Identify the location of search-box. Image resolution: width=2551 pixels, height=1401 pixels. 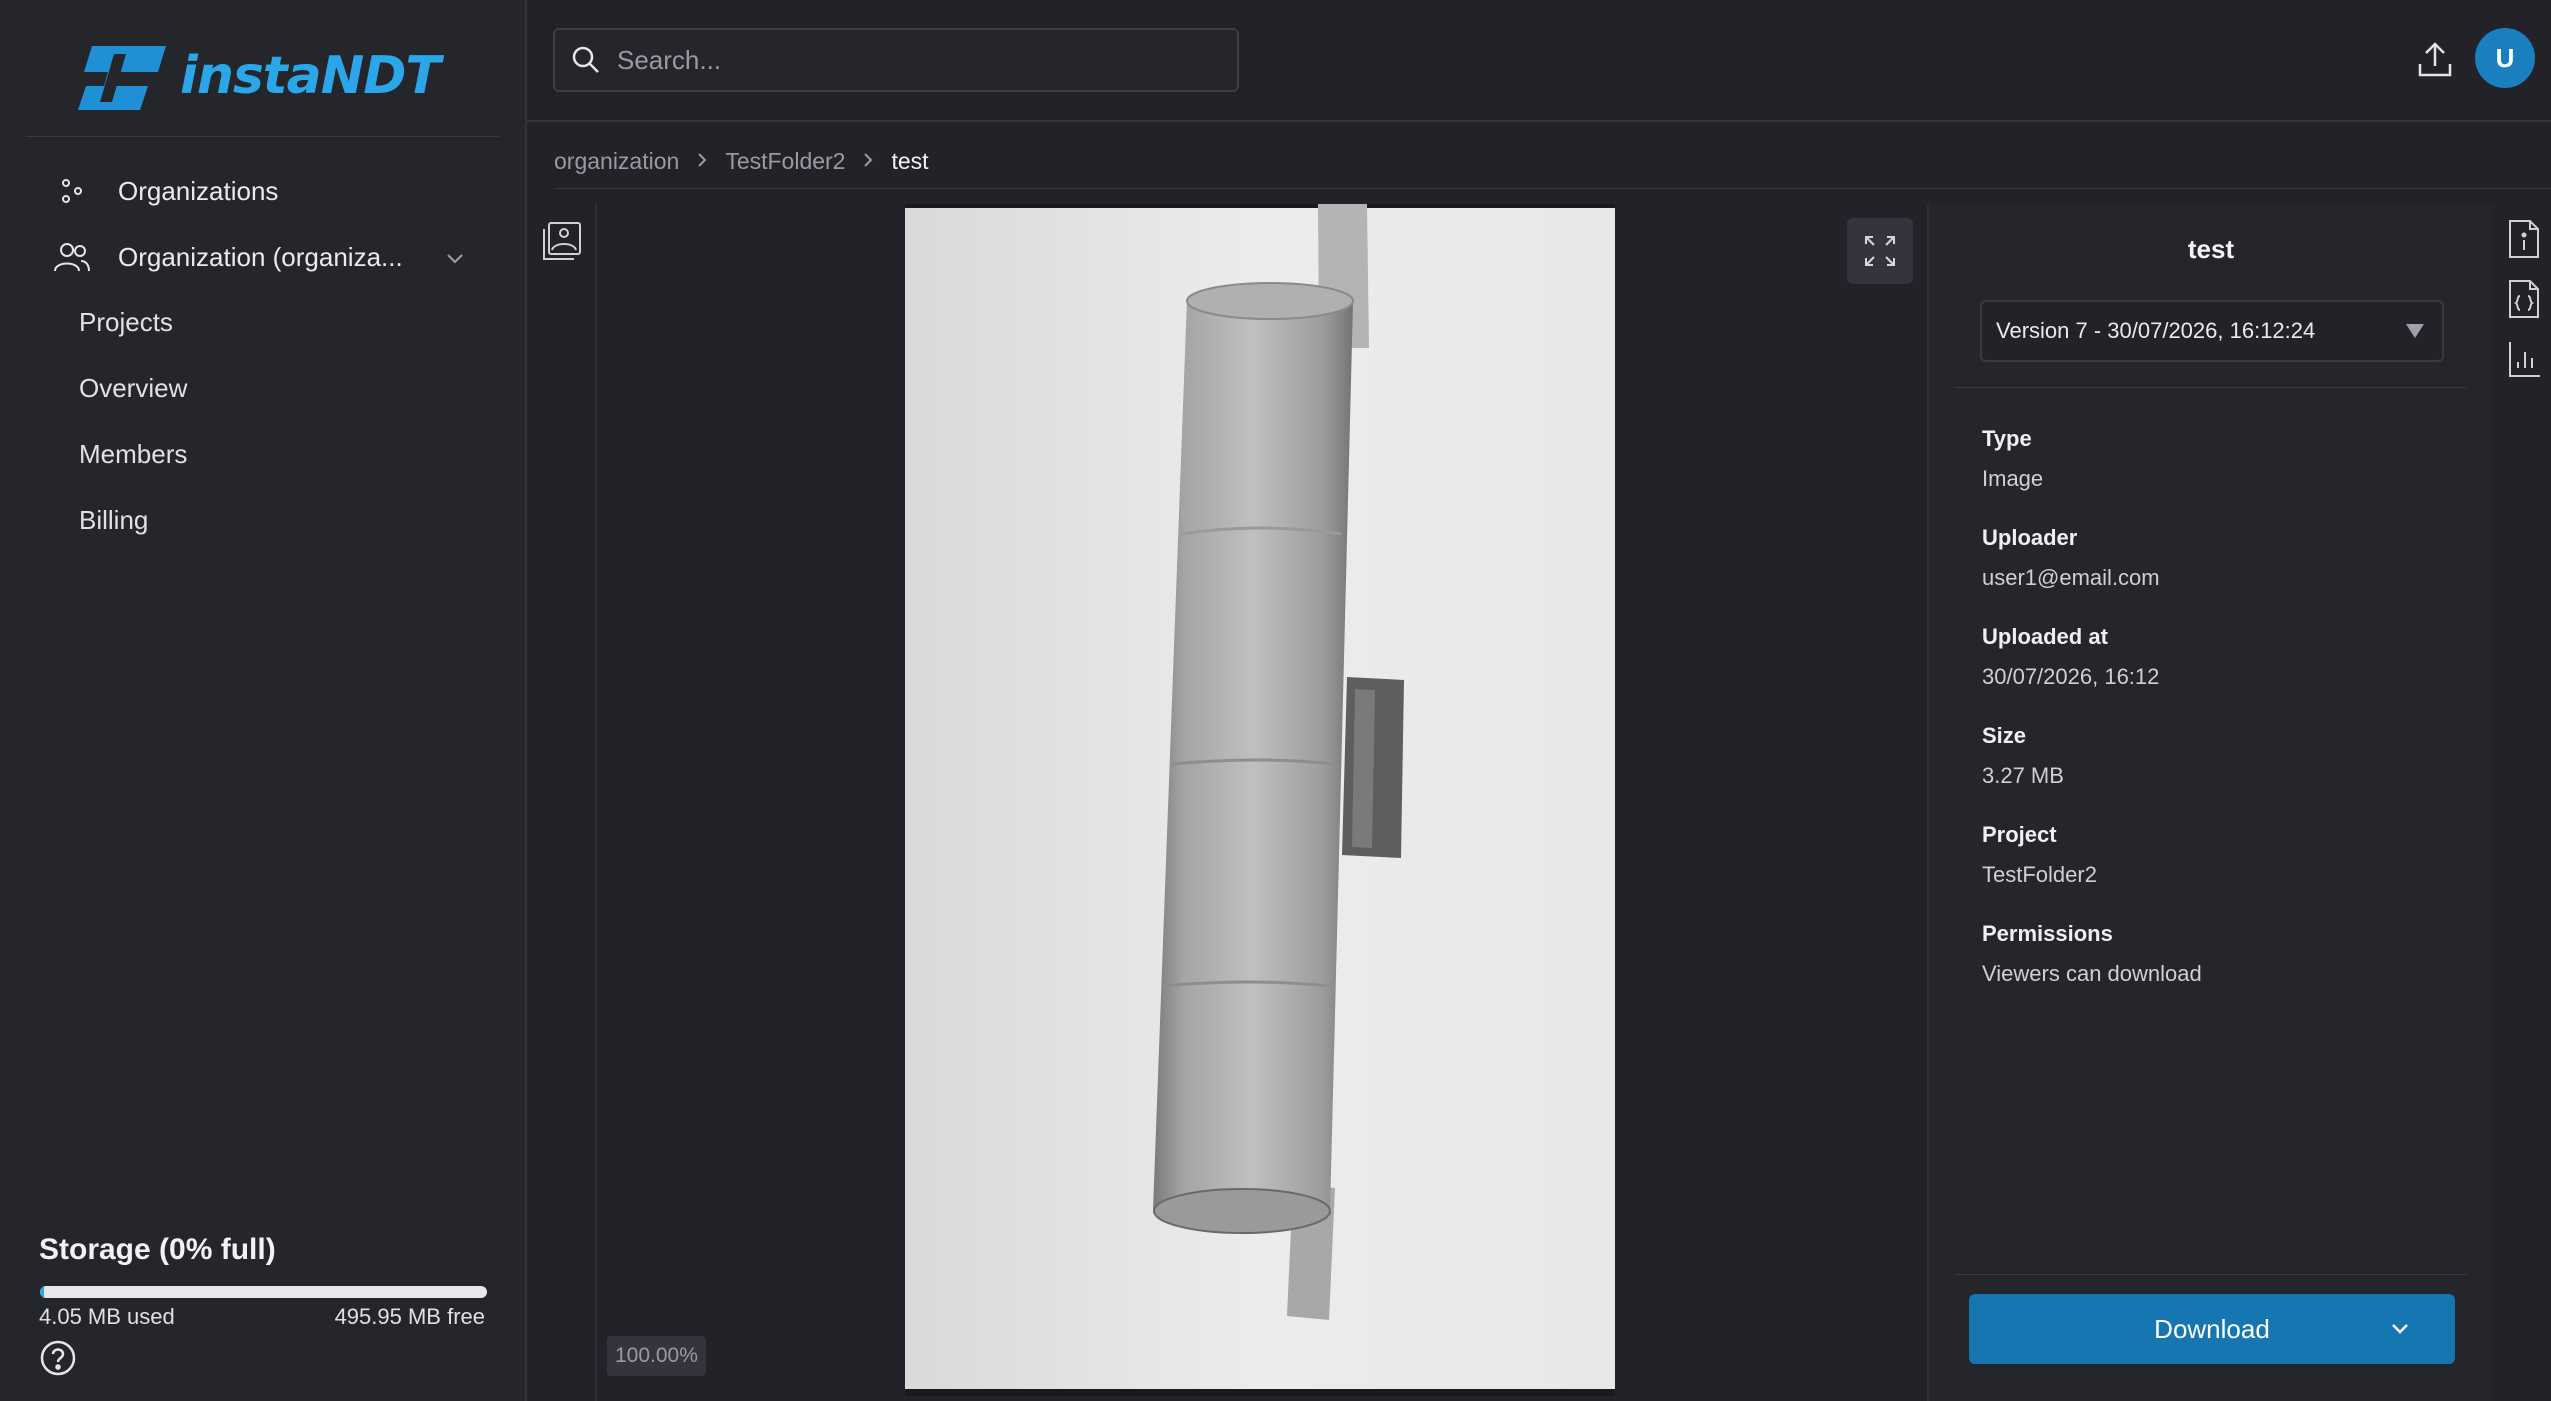
(896, 60).